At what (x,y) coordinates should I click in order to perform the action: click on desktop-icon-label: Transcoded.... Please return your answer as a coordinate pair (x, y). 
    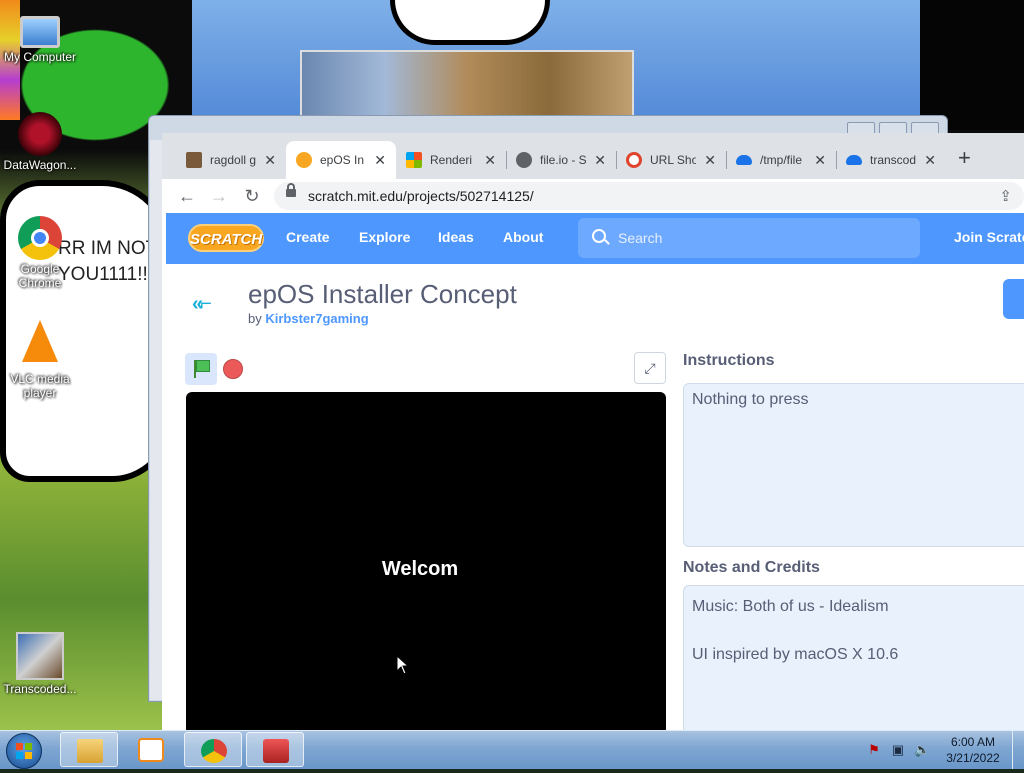
    Looking at the image, I should click on (40, 689).